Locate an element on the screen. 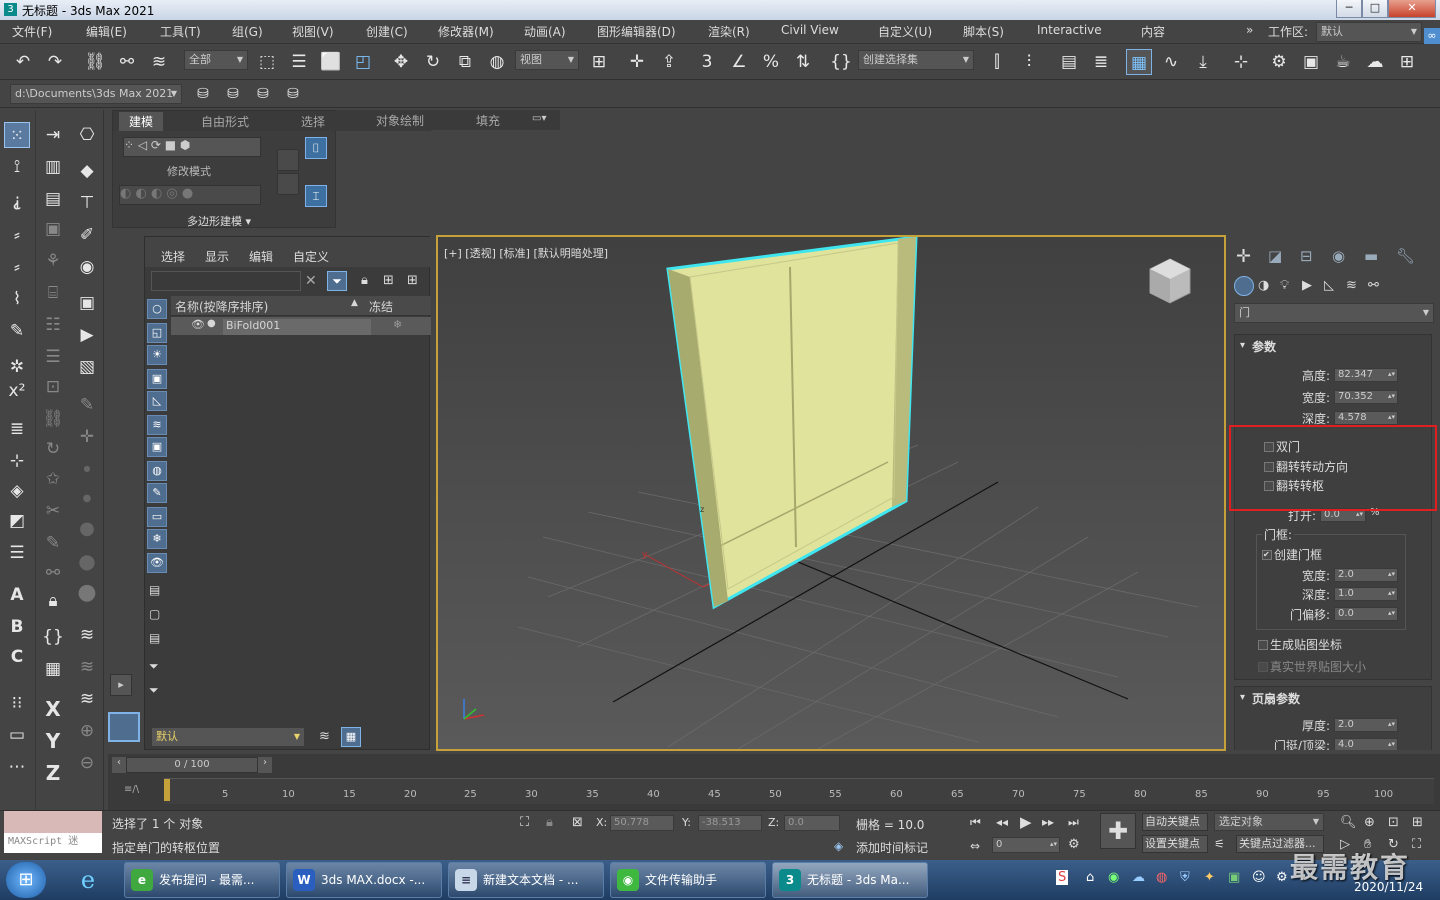  width-spinner: 70.352 ▴▾ is located at coordinates (1366, 397).